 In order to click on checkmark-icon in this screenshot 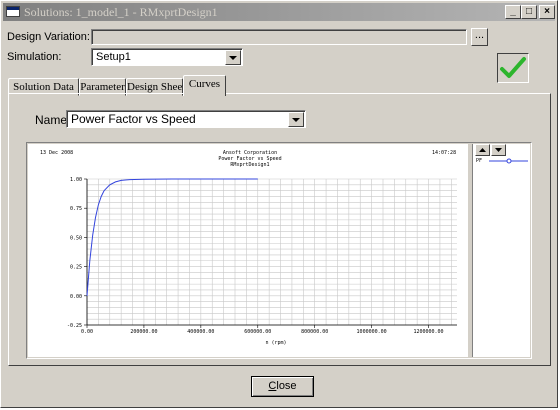, I will do `click(513, 67)`.